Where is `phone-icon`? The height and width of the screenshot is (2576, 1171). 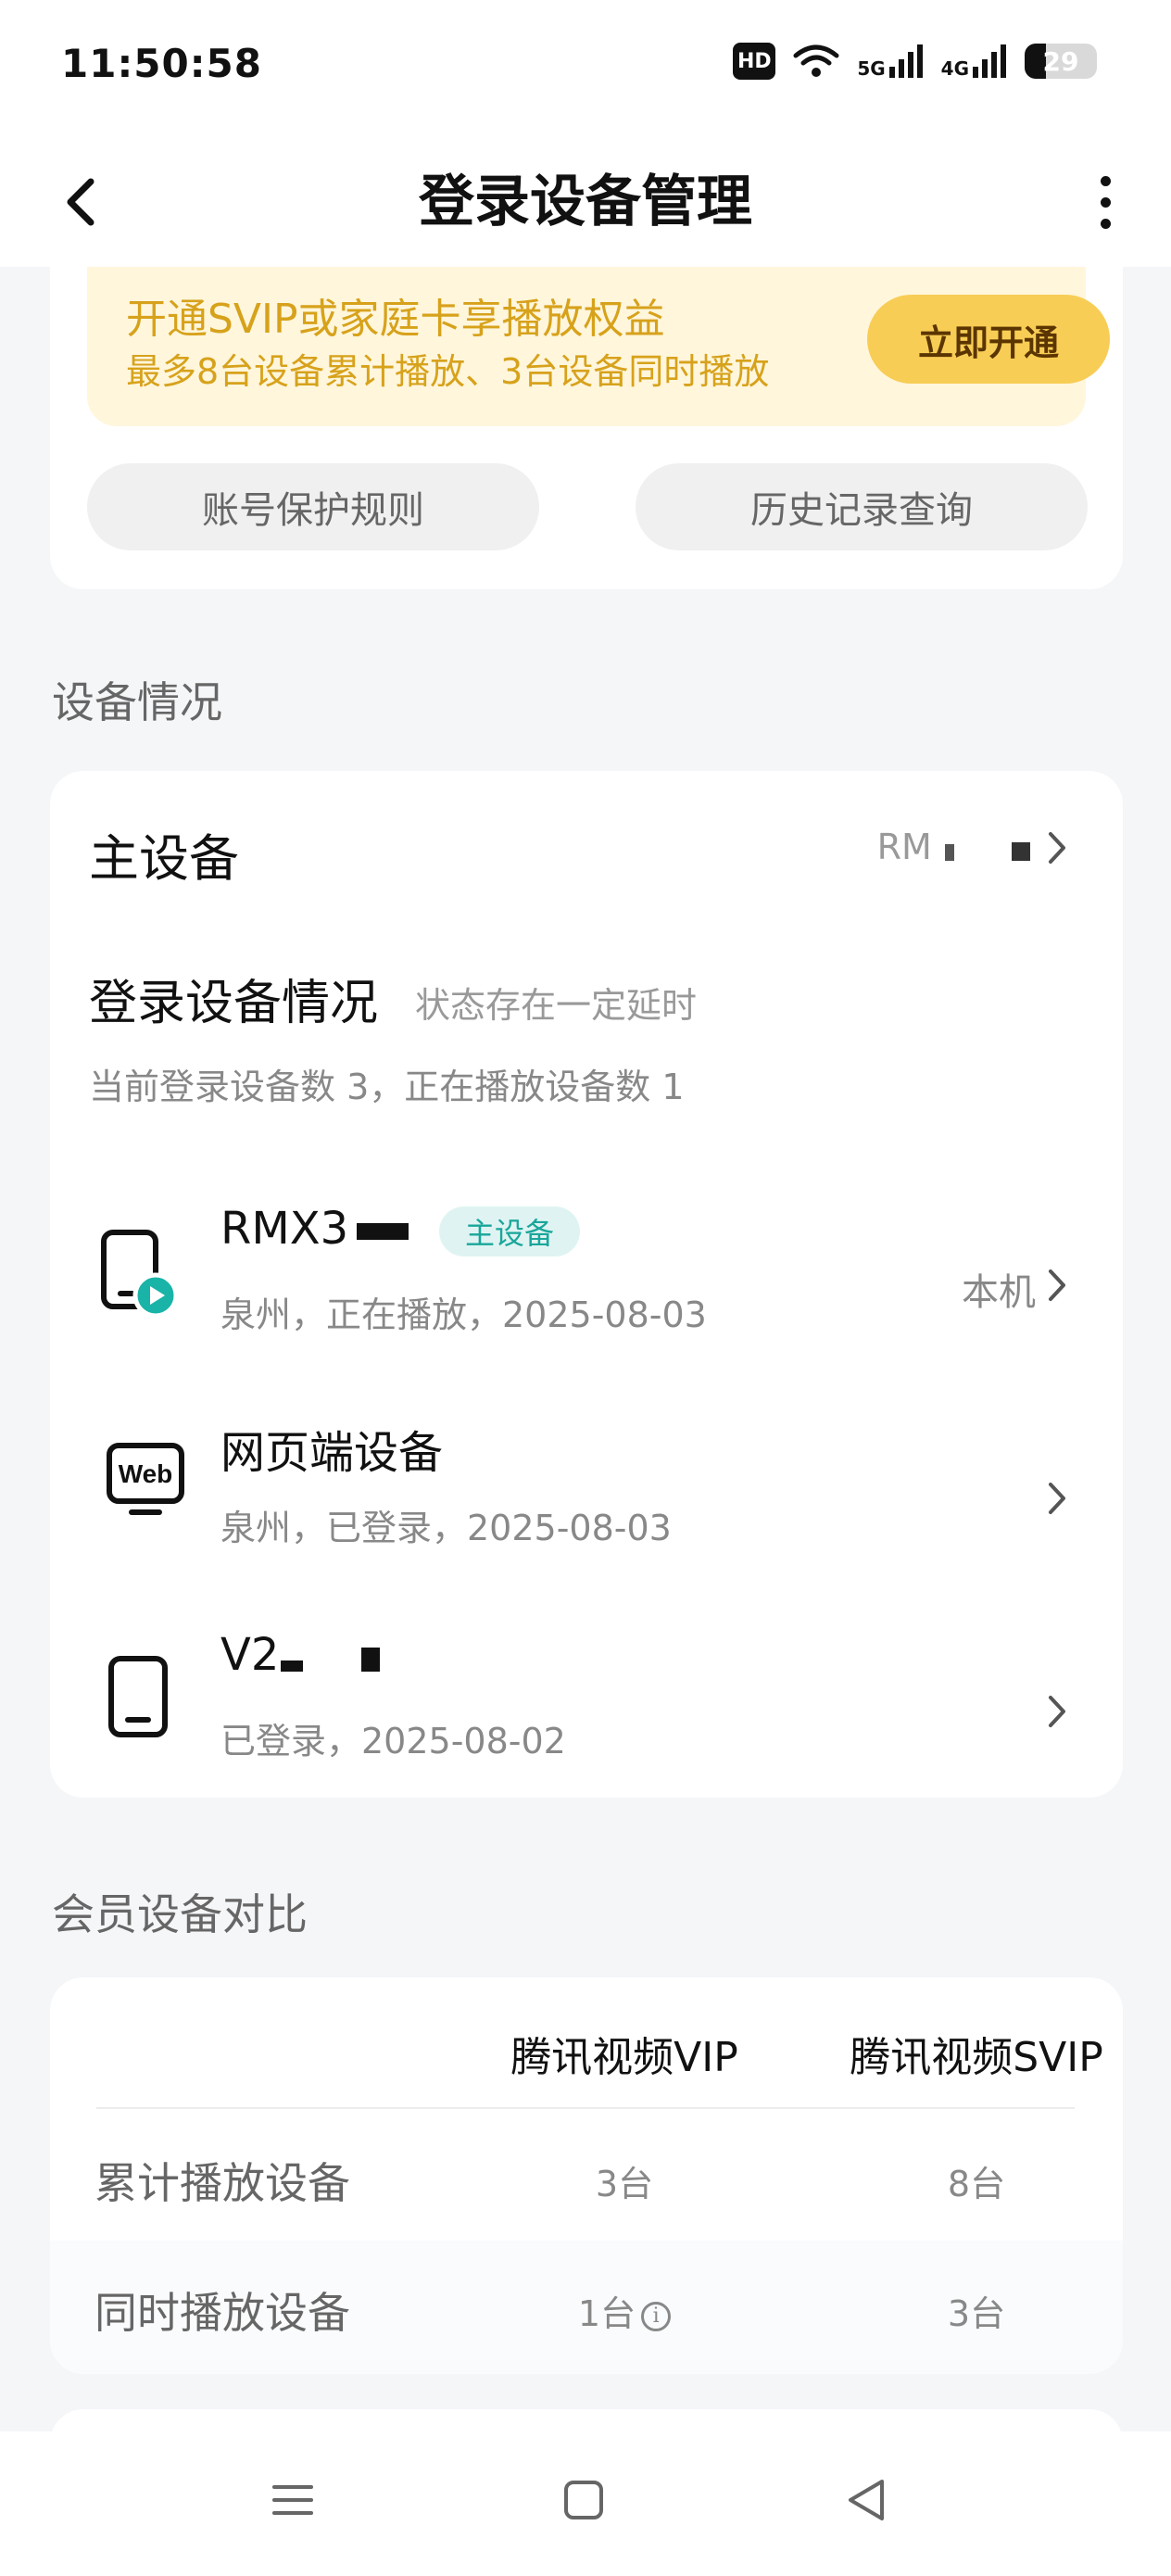 phone-icon is located at coordinates (138, 1697).